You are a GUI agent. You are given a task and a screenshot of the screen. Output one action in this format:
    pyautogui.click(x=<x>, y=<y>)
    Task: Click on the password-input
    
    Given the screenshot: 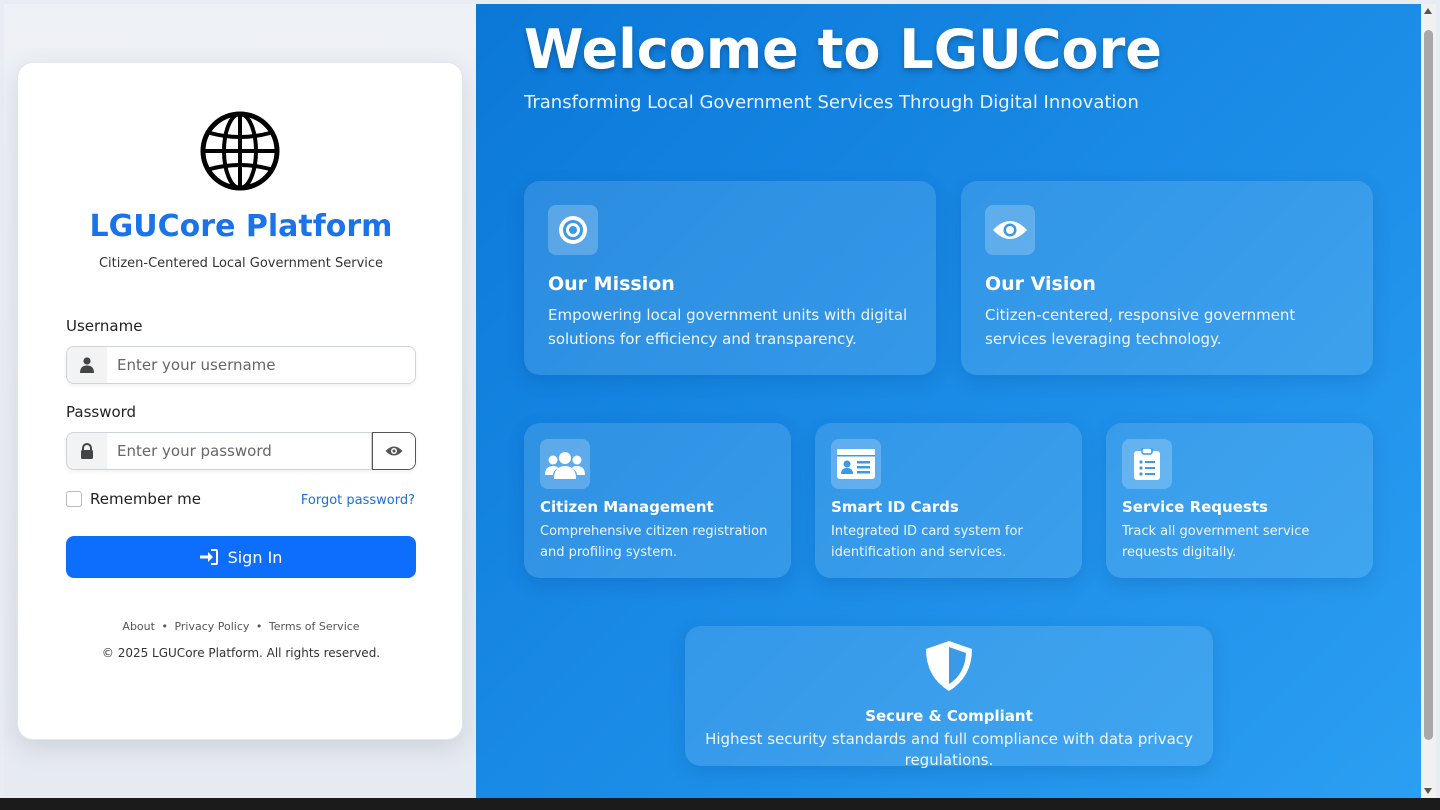 What is the action you would take?
    pyautogui.click(x=239, y=451)
    